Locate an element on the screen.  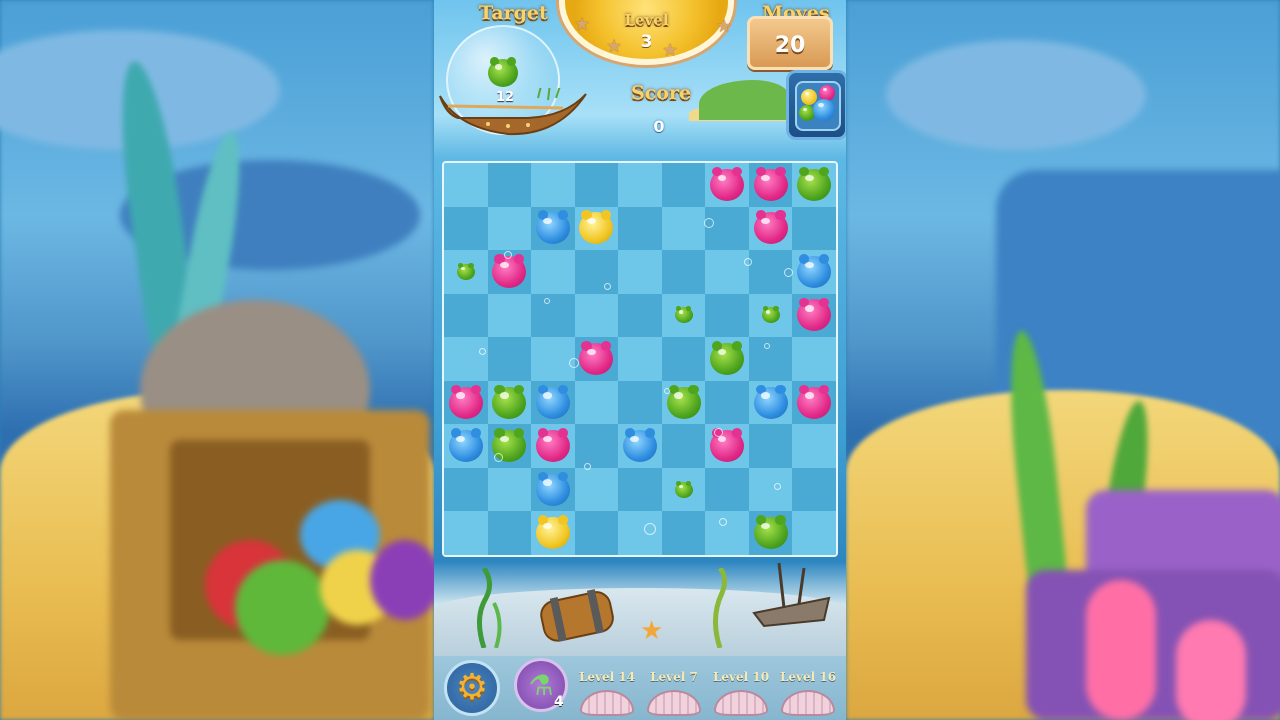
bottom-bar: ⚙ ⚗ 4 Level 14 Level 7 Level 10 Level 16 is located at coordinates (640, 688).